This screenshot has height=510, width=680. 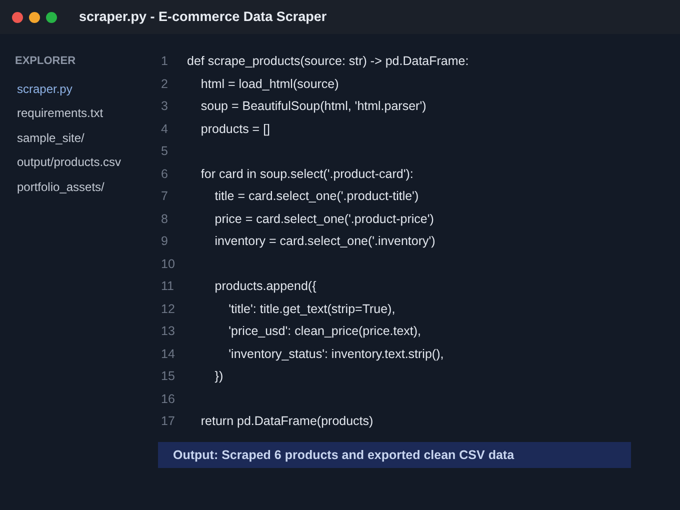 What do you see at coordinates (167, 286) in the screenshot?
I see `line-number: 11` at bounding box center [167, 286].